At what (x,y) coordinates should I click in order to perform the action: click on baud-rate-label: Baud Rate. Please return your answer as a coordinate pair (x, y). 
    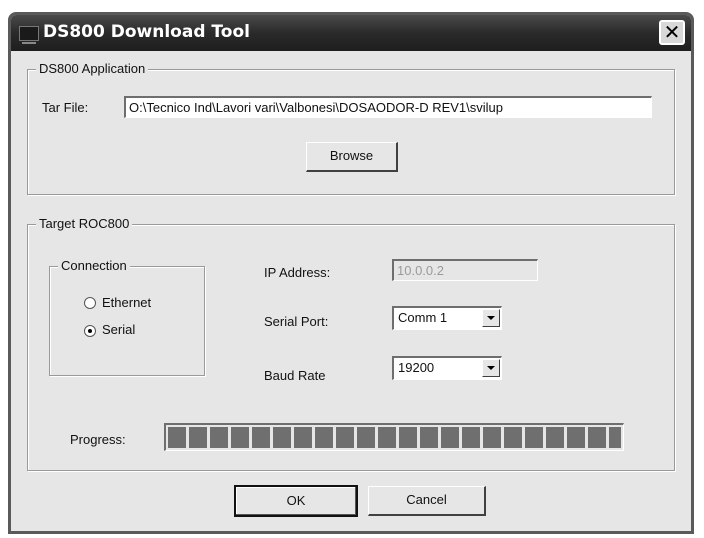
    Looking at the image, I should click on (295, 375).